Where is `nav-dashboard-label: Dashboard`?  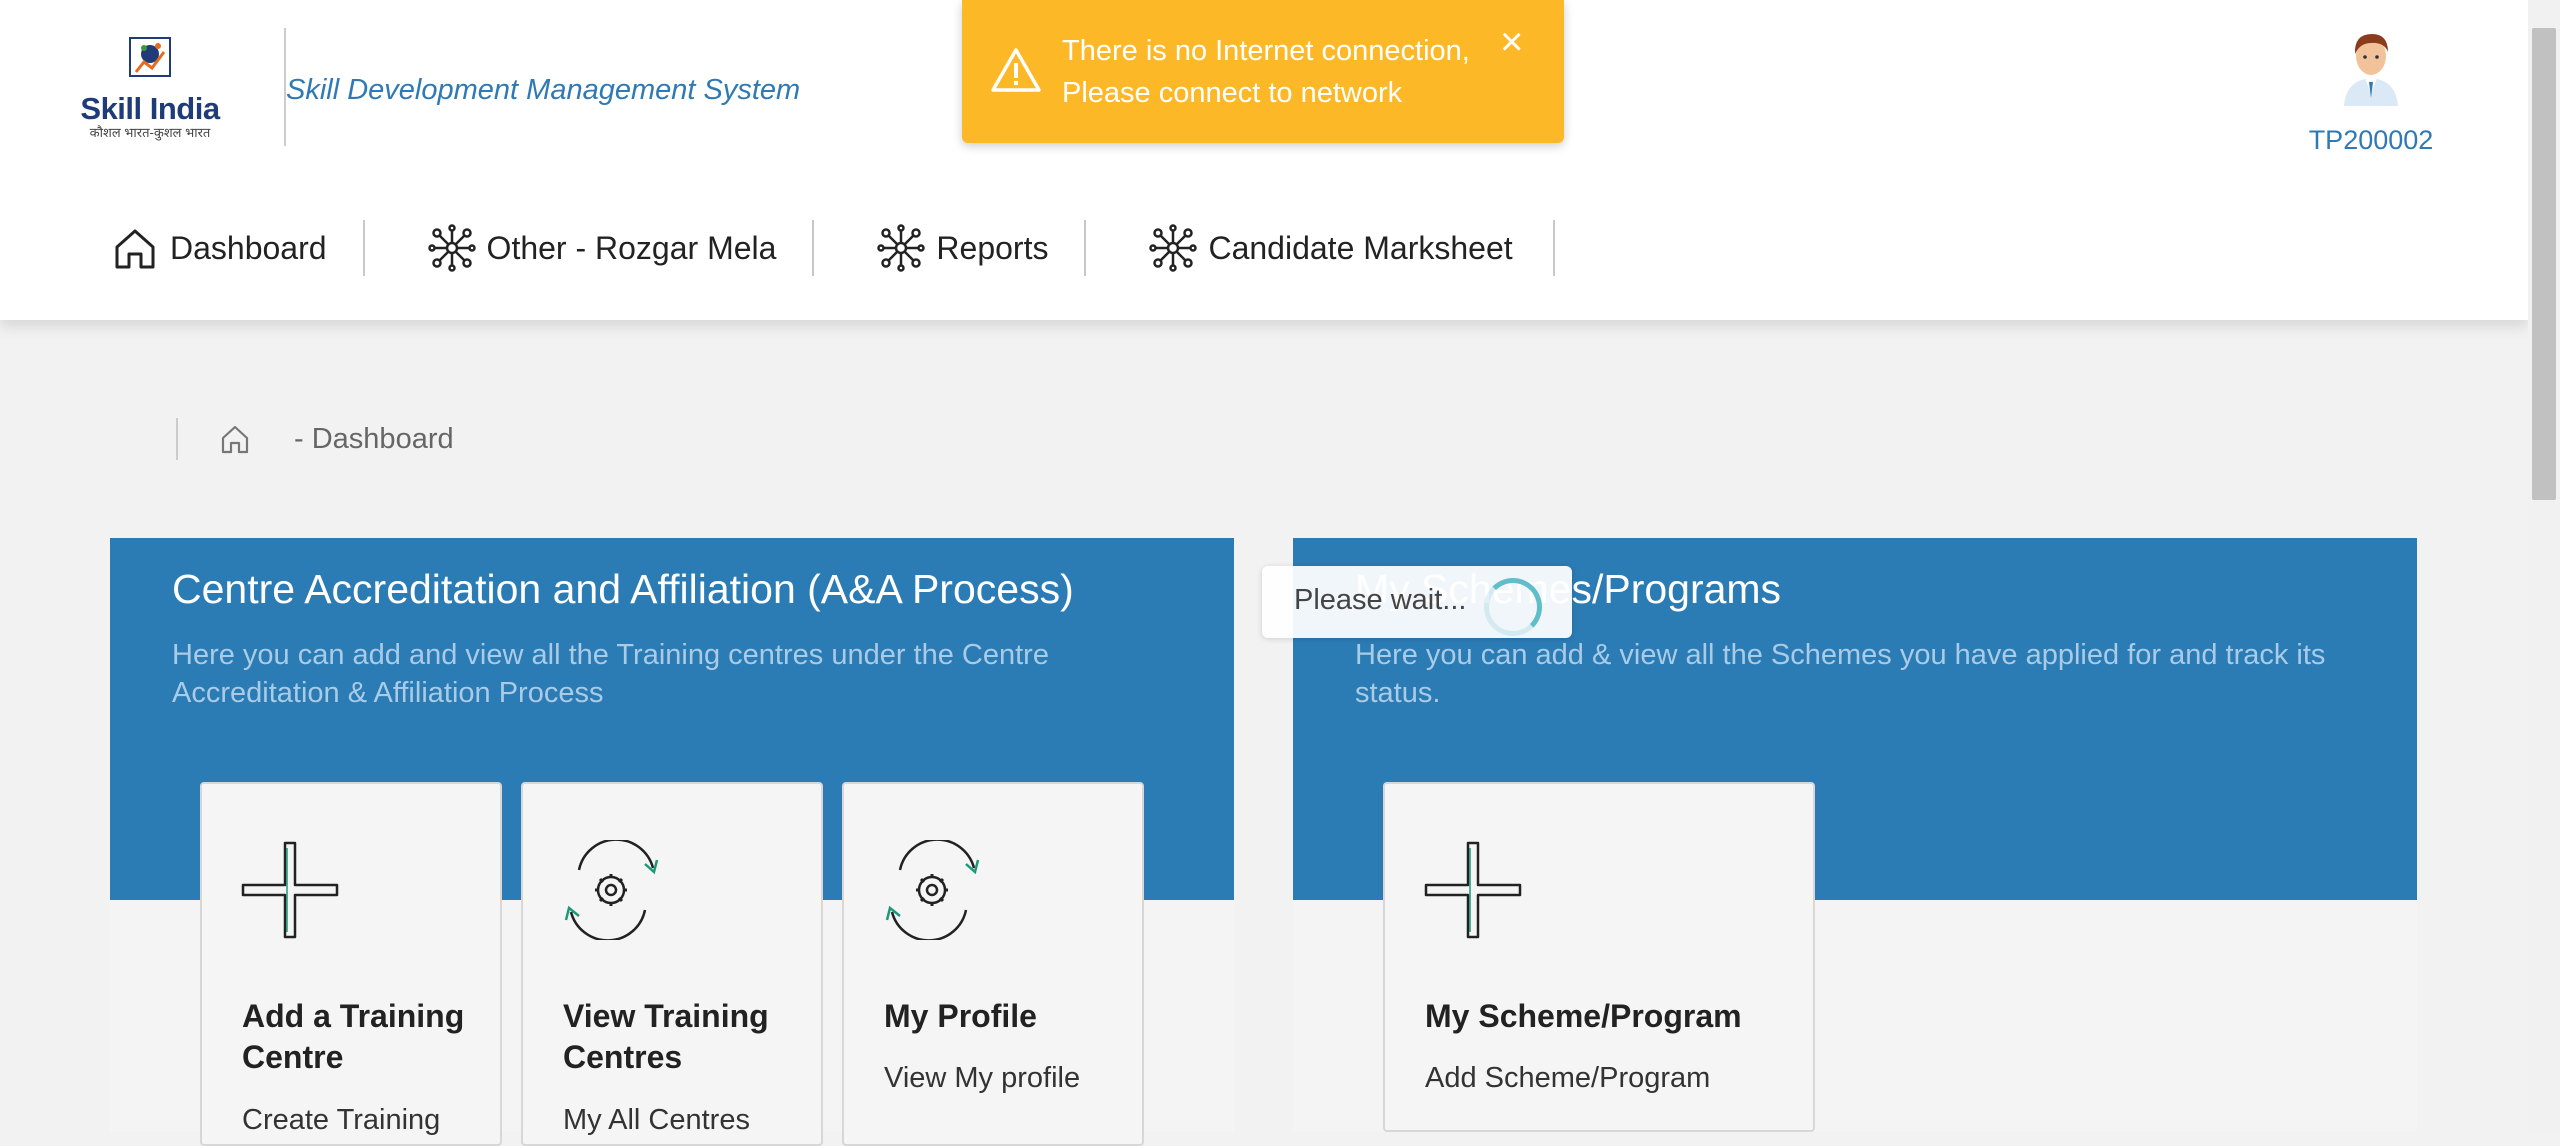
nav-dashboard-label: Dashboard is located at coordinates (248, 247).